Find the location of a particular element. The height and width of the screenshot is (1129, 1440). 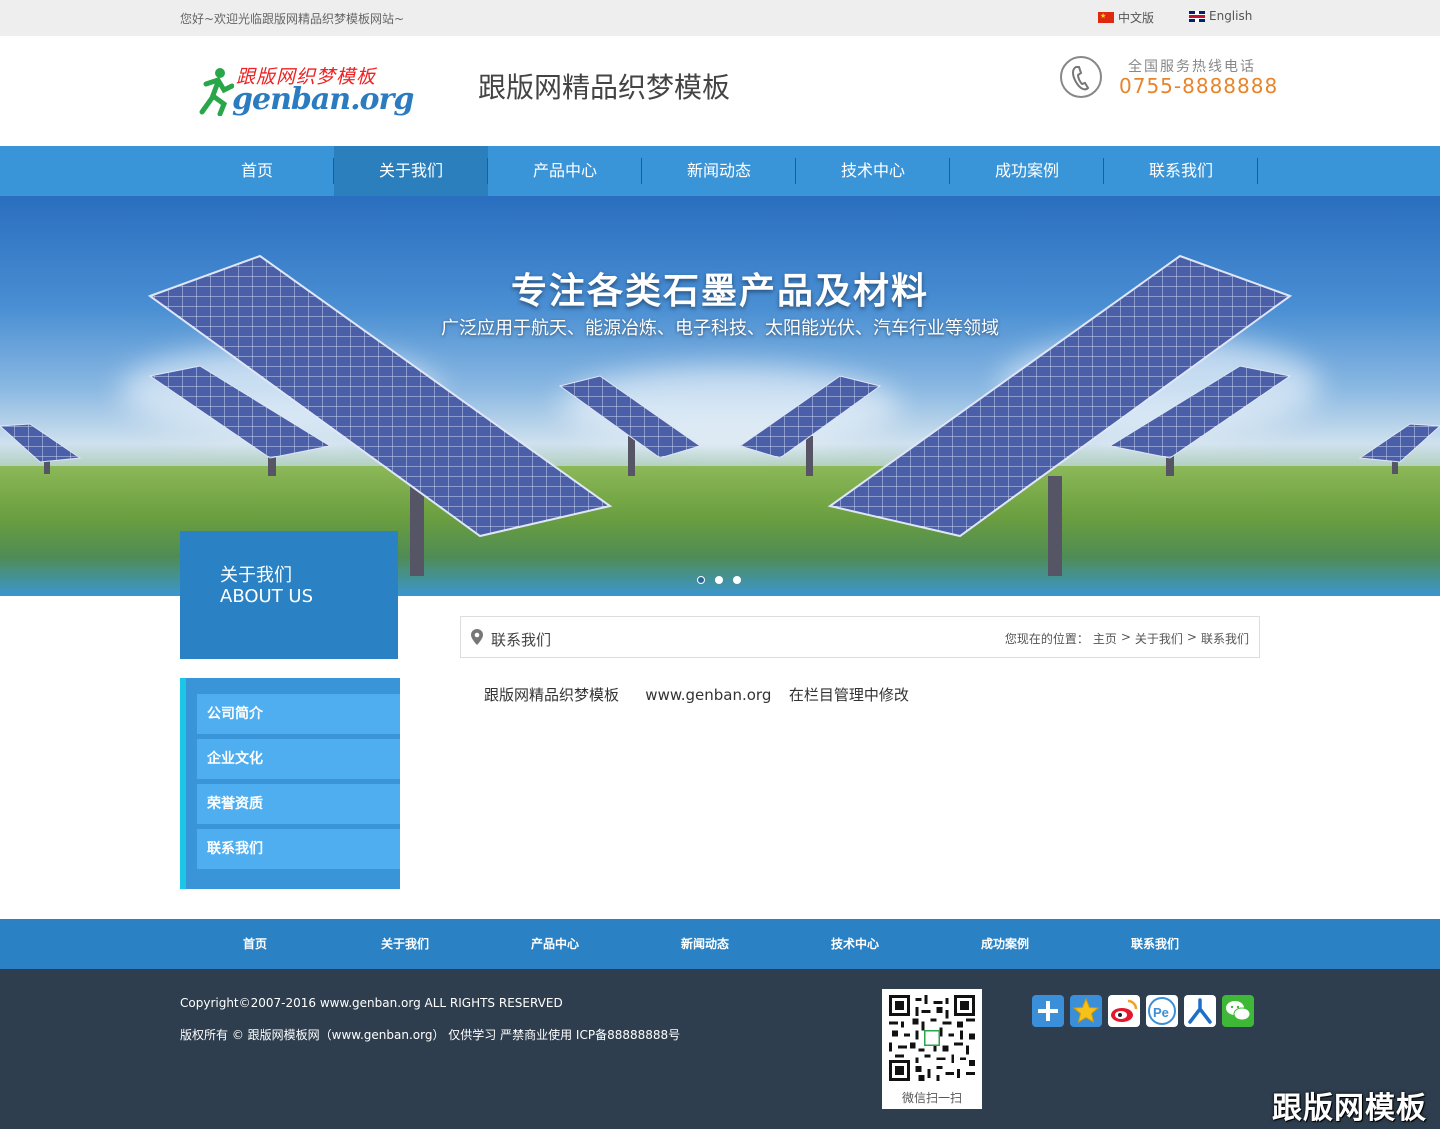

nav-item-label: 首页 is located at coordinates (256, 170).